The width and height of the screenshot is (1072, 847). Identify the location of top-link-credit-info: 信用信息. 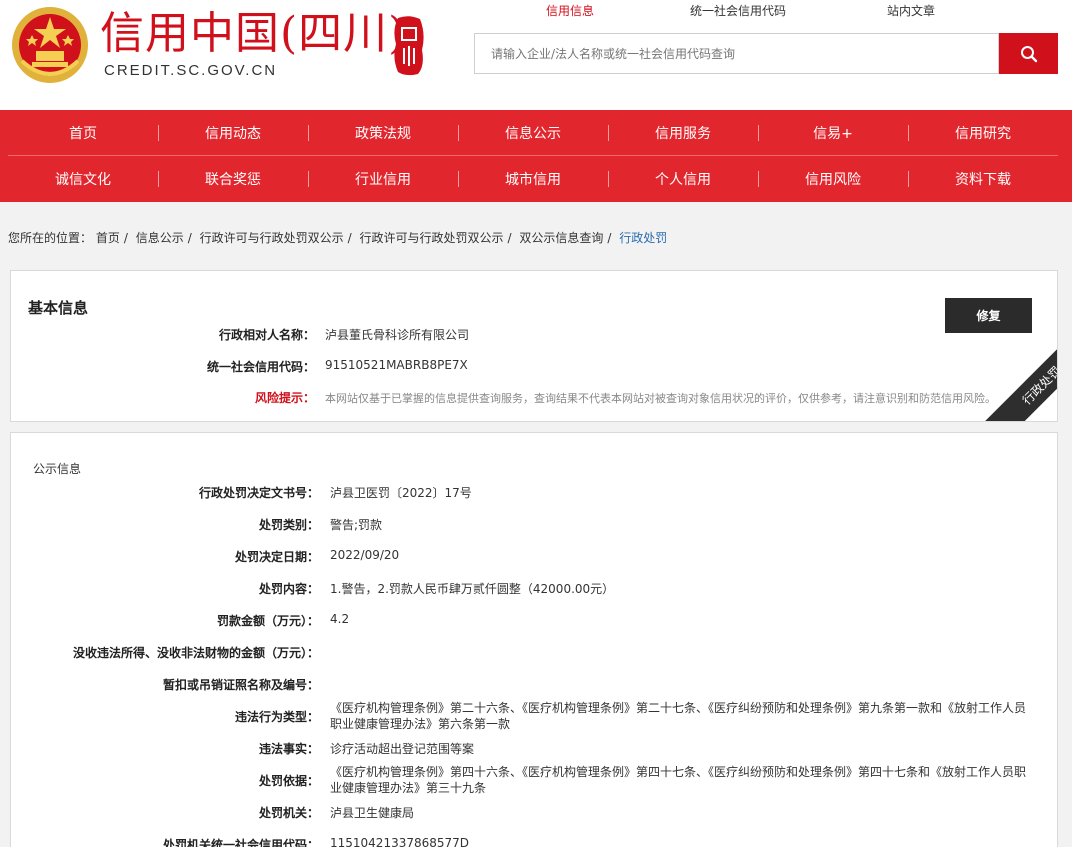
(570, 10).